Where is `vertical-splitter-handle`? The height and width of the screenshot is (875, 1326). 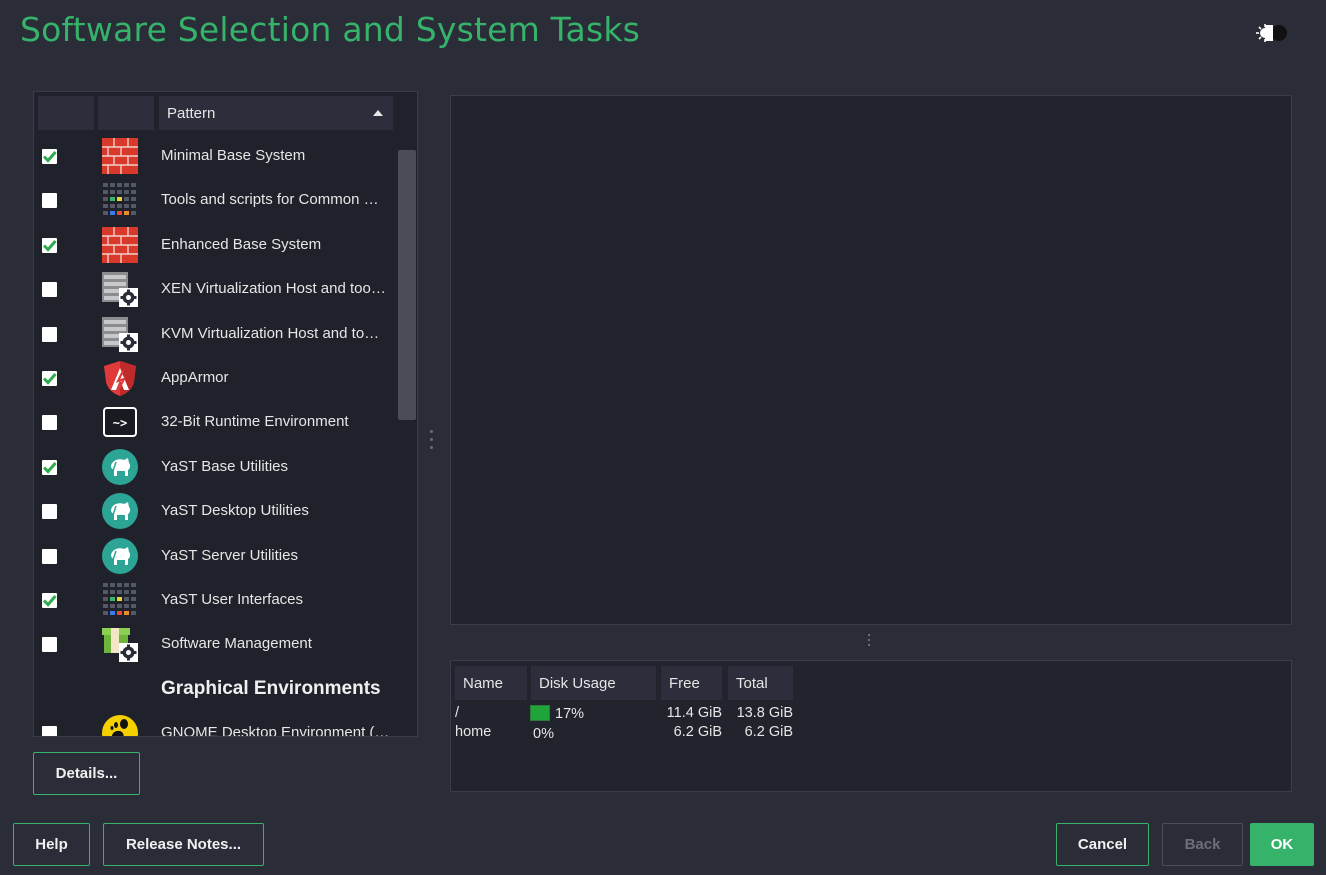 vertical-splitter-handle is located at coordinates (432, 445).